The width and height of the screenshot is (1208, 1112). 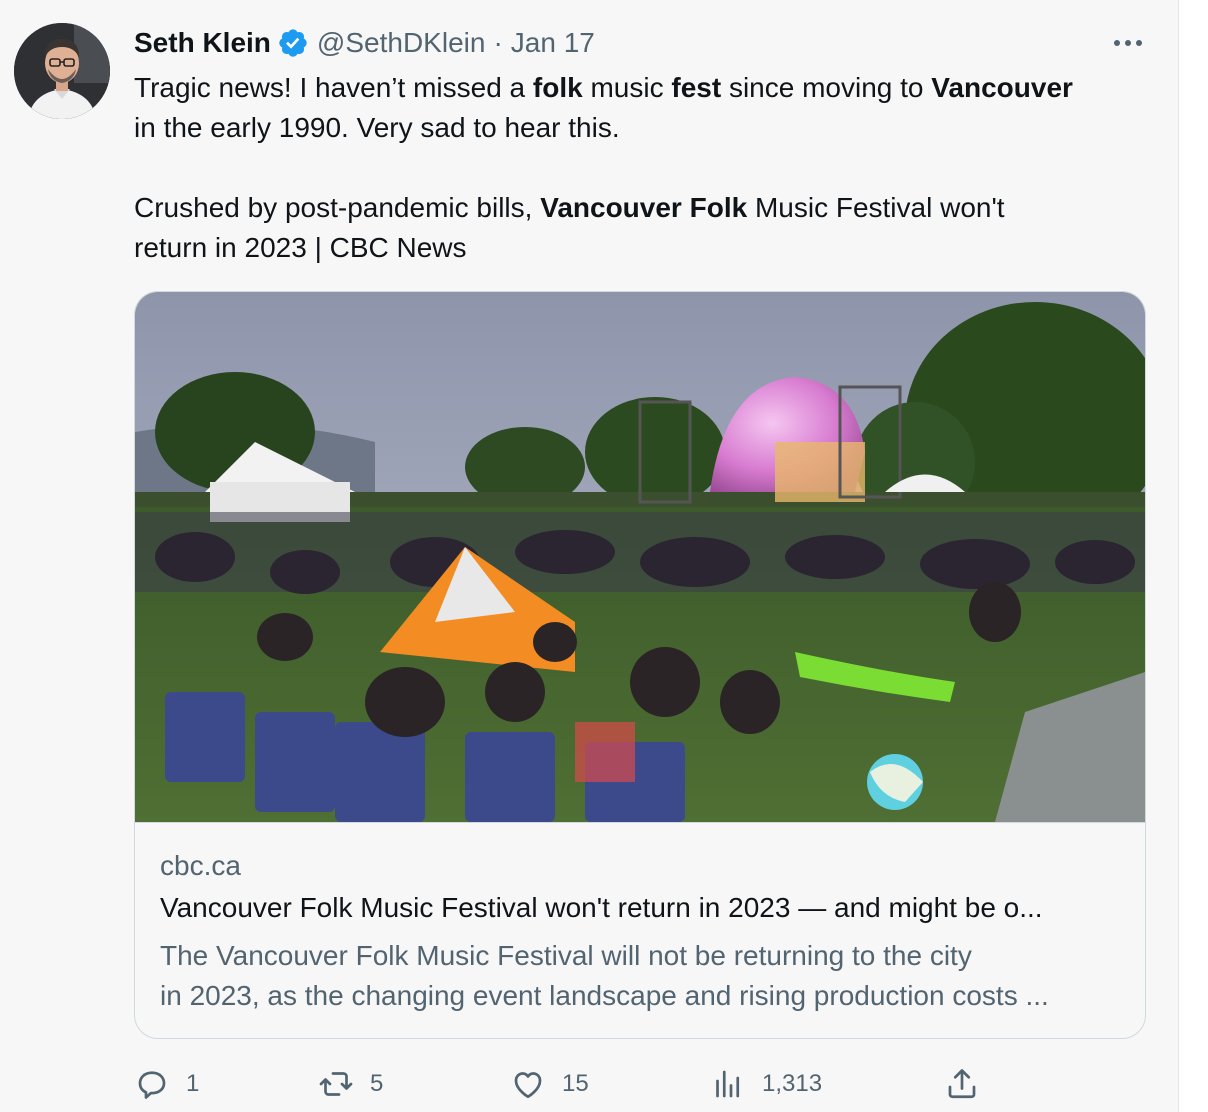 What do you see at coordinates (1002, 87) in the screenshot?
I see `tweet-text-bold: Vancouver` at bounding box center [1002, 87].